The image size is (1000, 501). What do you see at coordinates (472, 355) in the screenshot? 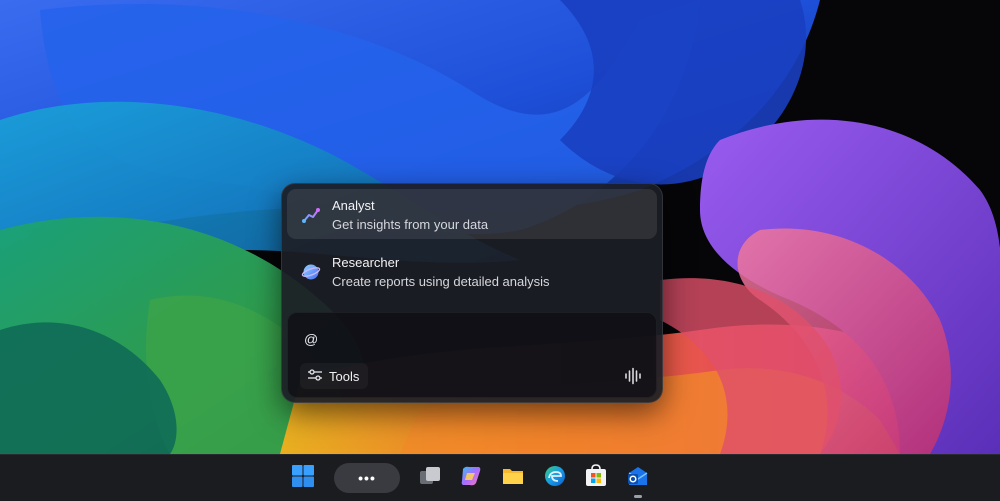
I see `prompt-composer: Tools` at bounding box center [472, 355].